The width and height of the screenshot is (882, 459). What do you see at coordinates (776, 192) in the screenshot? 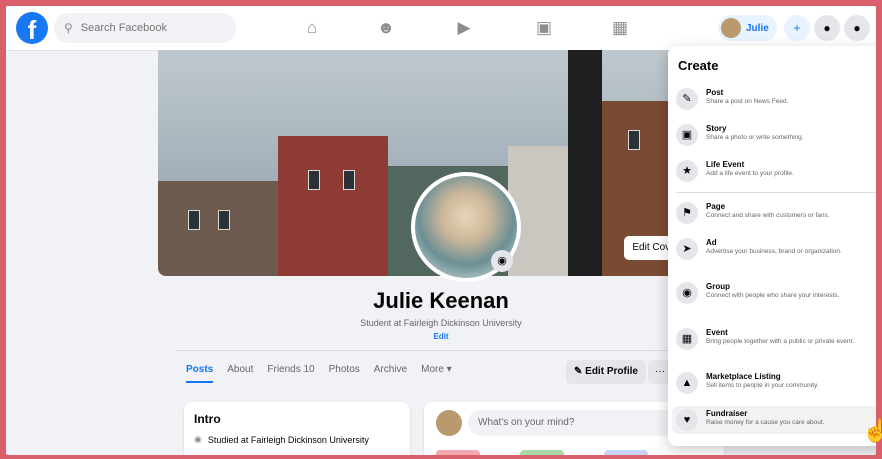
I see `menu-divider` at bounding box center [776, 192].